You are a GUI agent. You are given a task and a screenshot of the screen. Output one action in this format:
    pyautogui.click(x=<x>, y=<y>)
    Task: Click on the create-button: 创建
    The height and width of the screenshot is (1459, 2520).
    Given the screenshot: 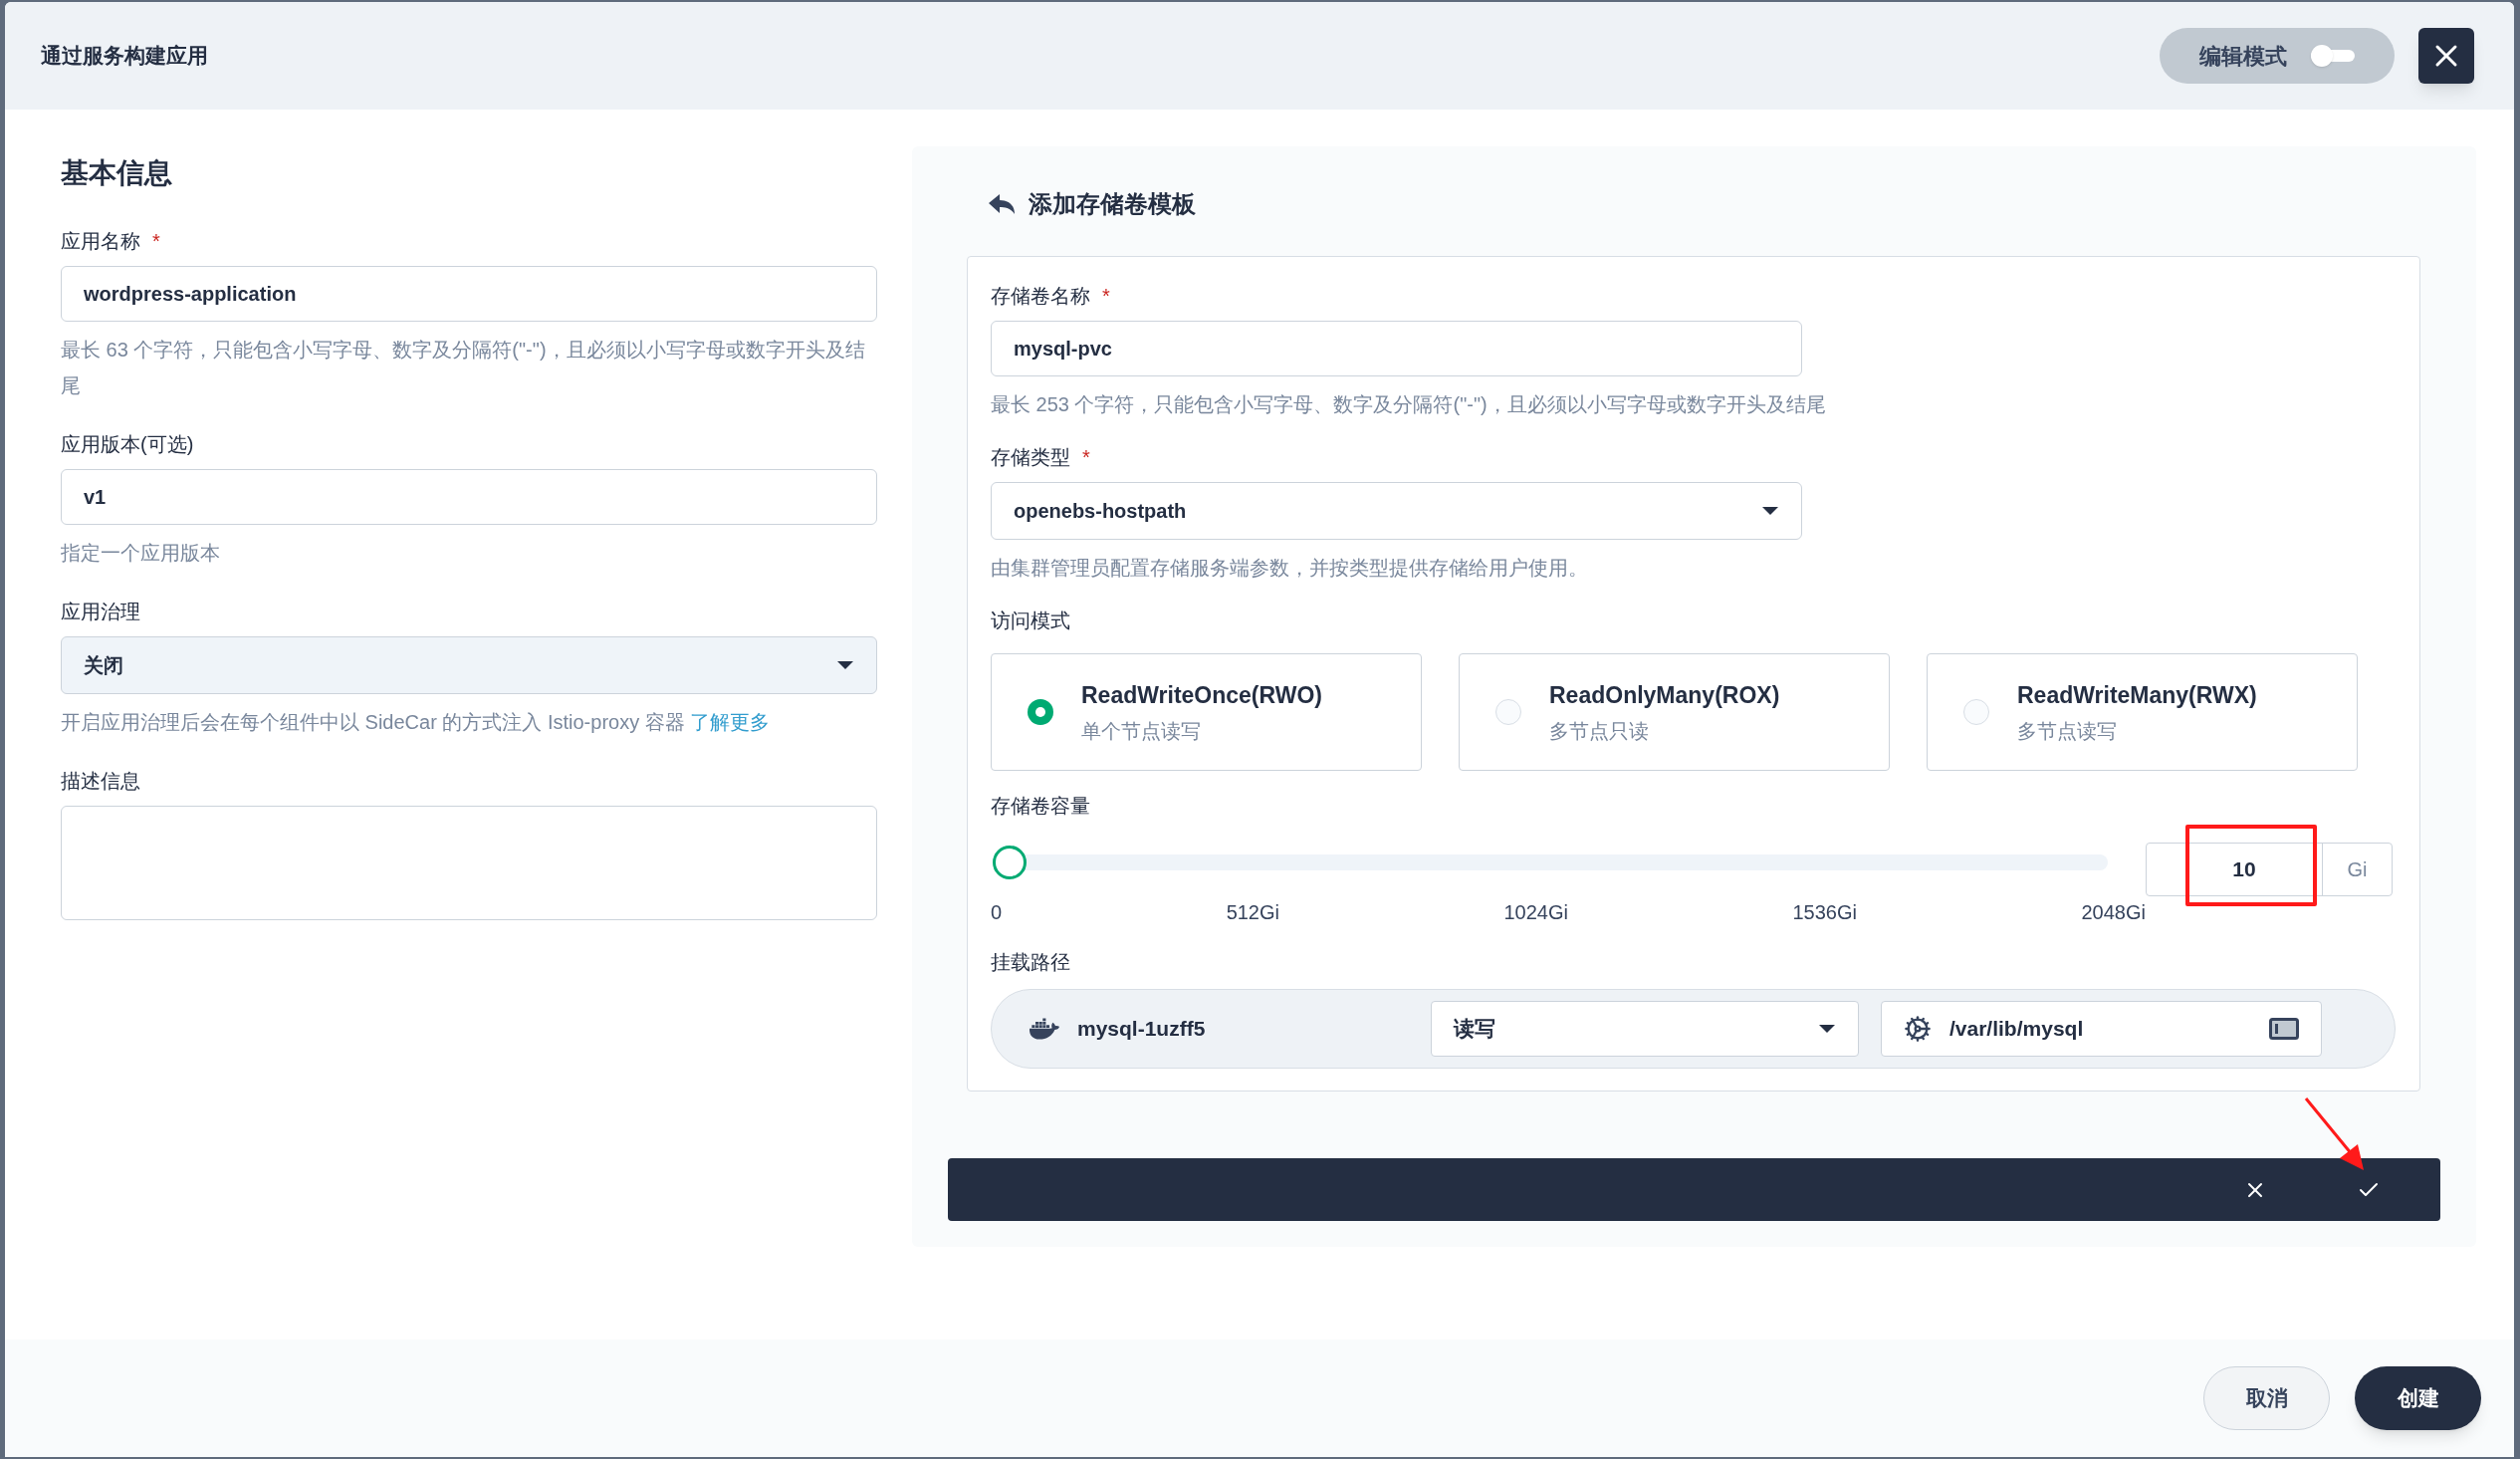 What is the action you would take?
    pyautogui.click(x=2418, y=1398)
    